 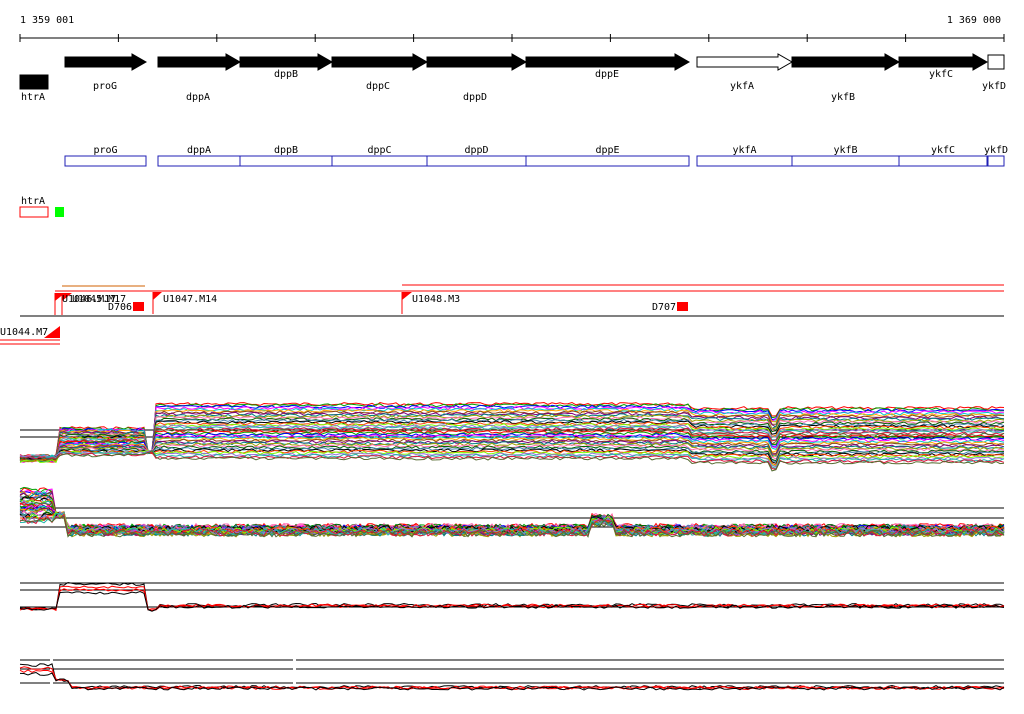 I want to click on operon-label-ykfA: ykfA, so click(x=744, y=150).